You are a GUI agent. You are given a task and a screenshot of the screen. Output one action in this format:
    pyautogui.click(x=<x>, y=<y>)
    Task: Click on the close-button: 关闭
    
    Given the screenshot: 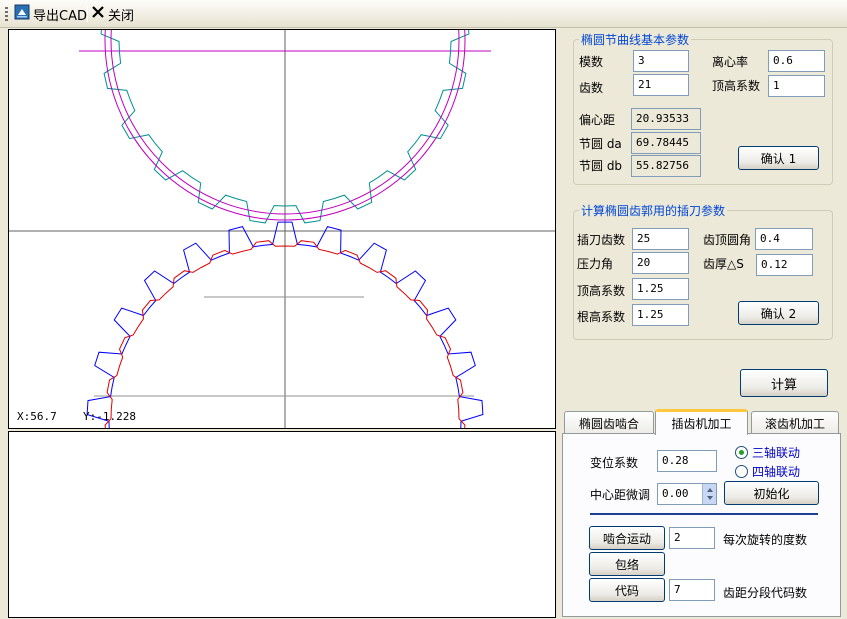 What is the action you would take?
    pyautogui.click(x=112, y=14)
    